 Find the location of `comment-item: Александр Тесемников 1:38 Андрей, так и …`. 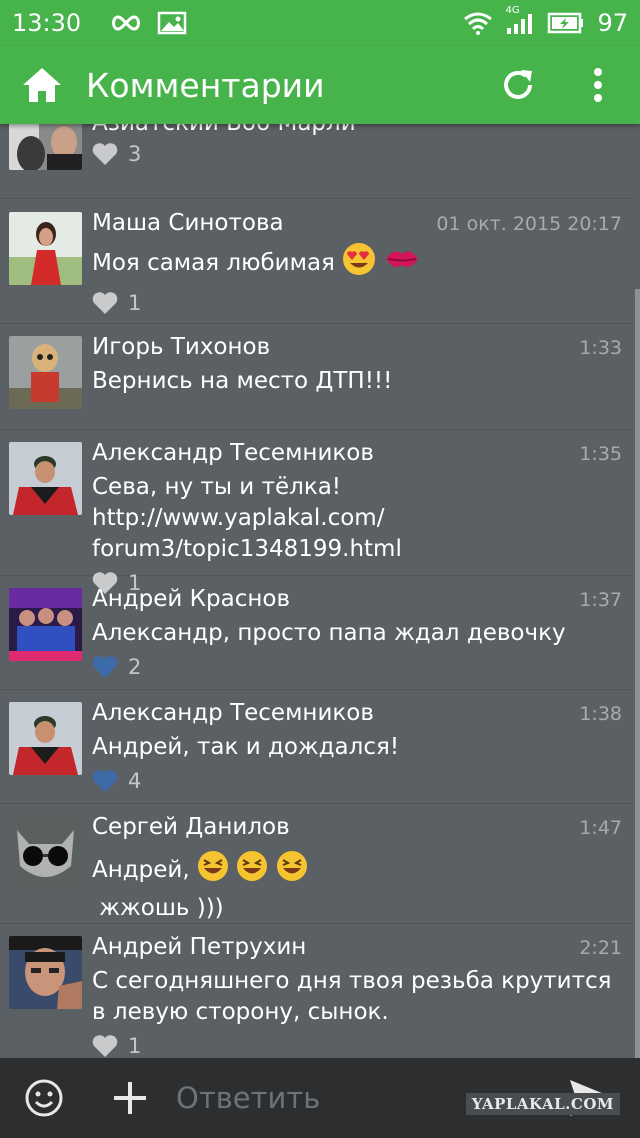

comment-item: Александр Тесемников 1:38 Андрей, так и … is located at coordinates (316, 747).